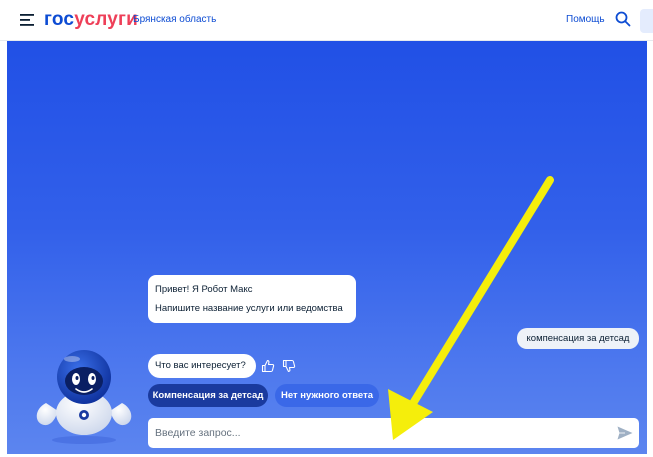 The width and height of the screenshot is (653, 457). I want to click on message-input, so click(368, 433).